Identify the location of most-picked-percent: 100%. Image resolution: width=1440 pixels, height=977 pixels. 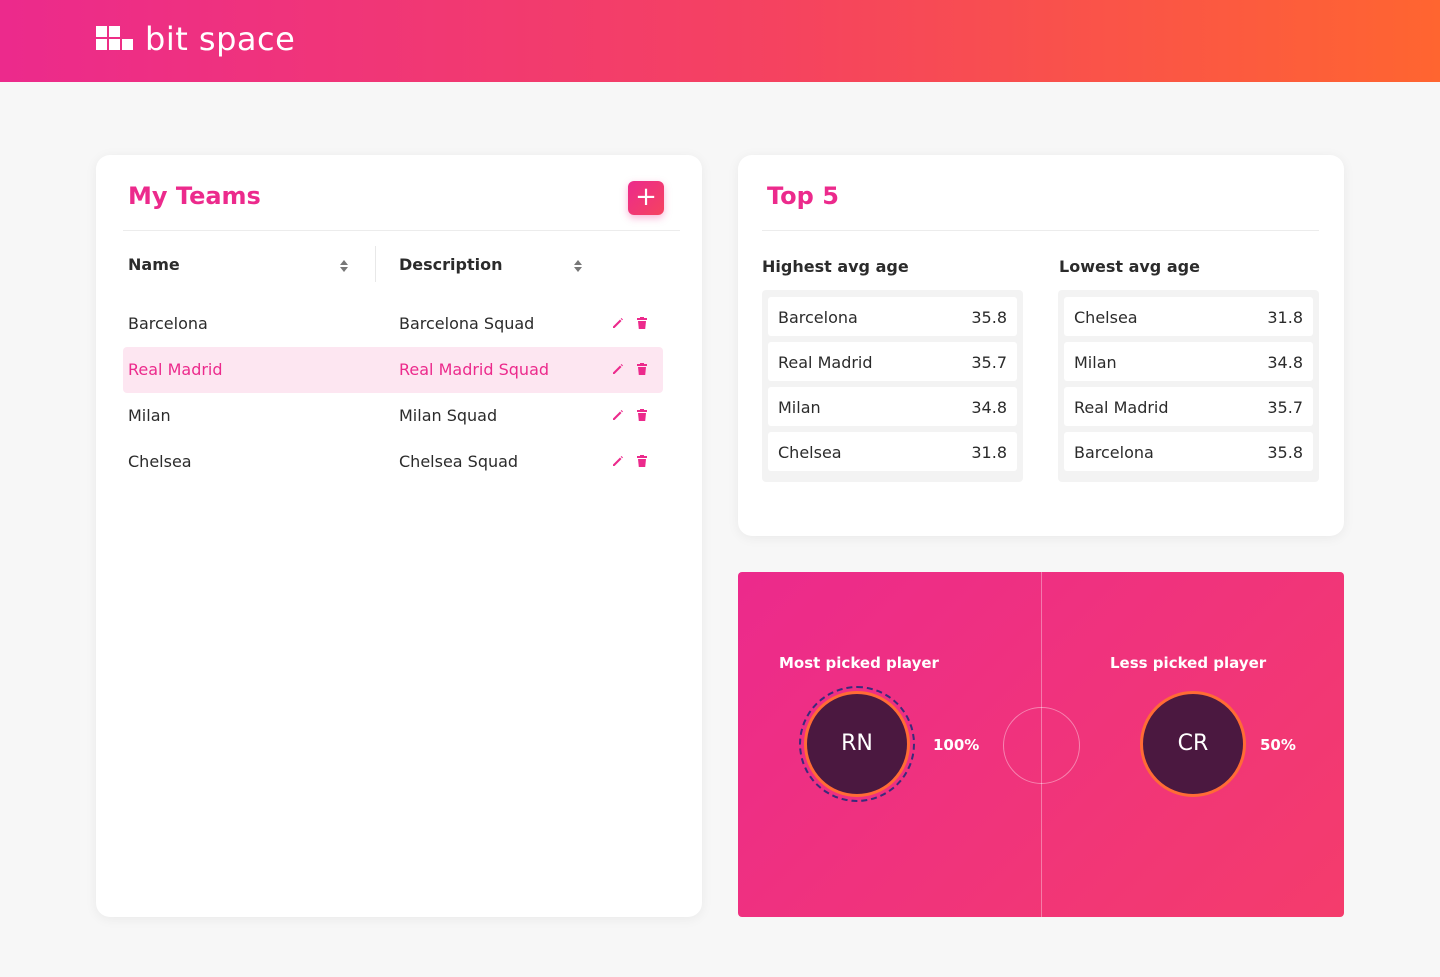
(956, 745).